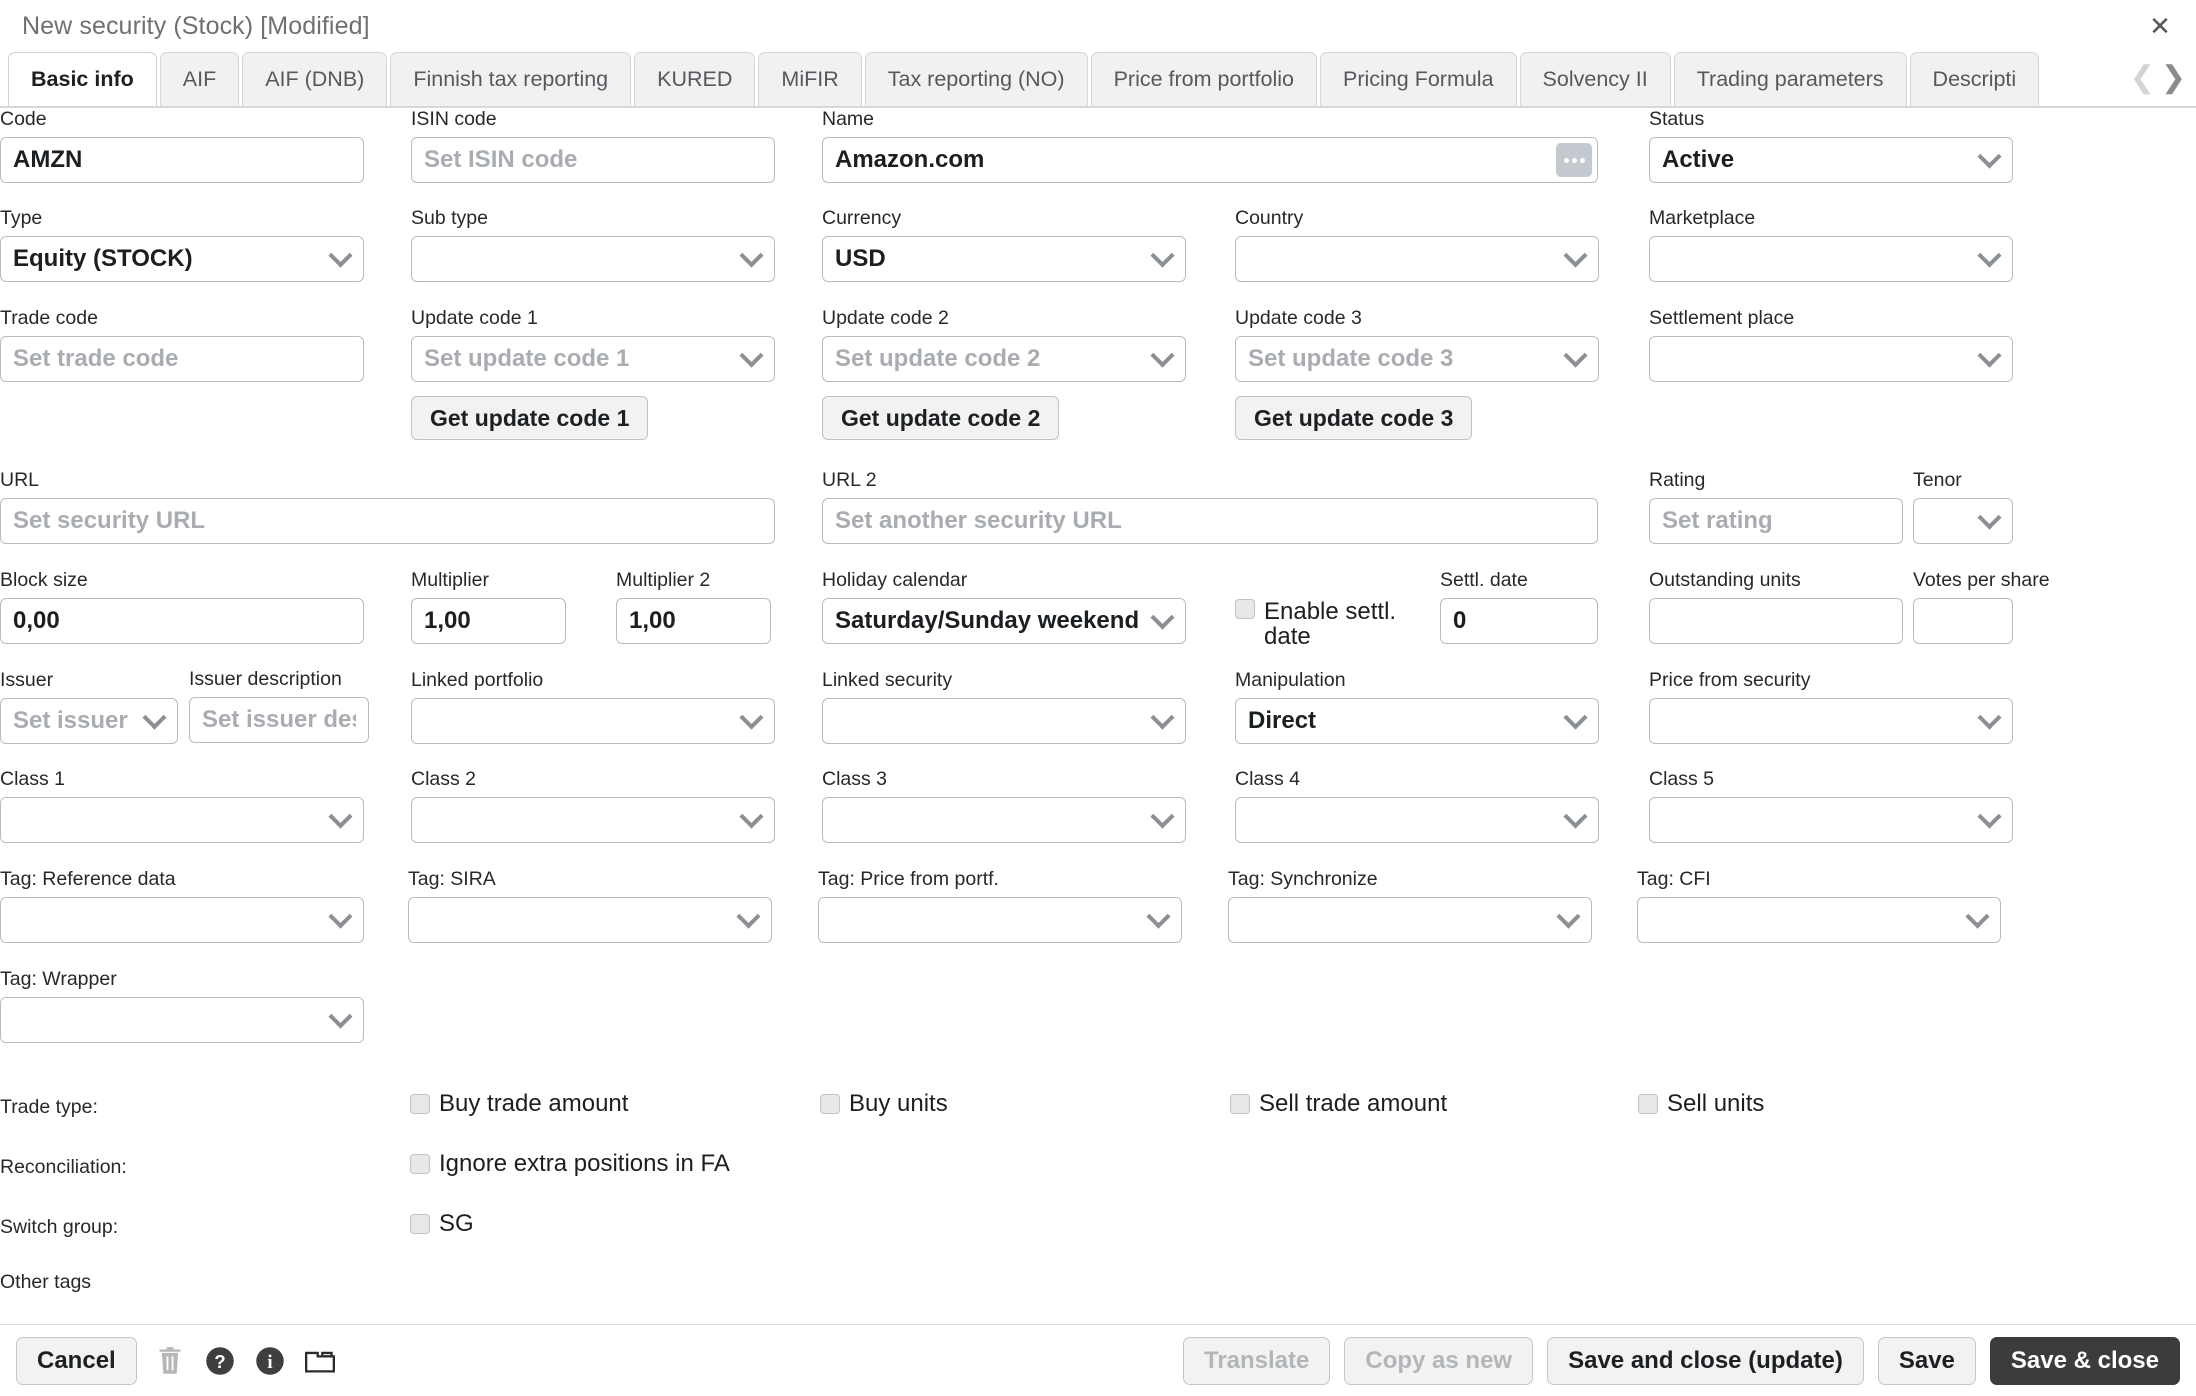 The image size is (2196, 1396). I want to click on settl-date-input: 0, so click(1519, 621).